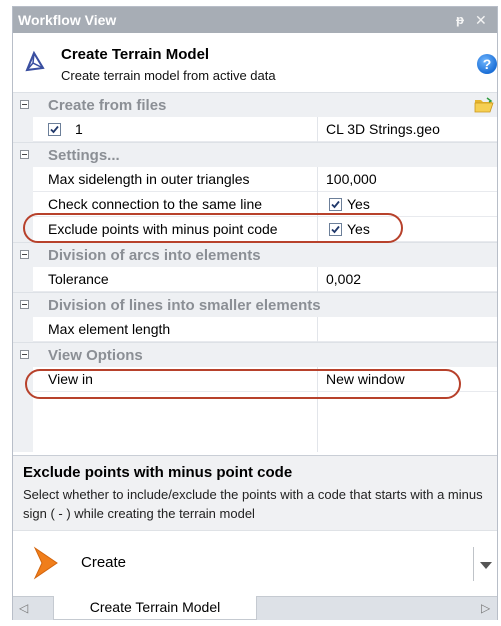  Describe the element at coordinates (23, 608) in the screenshot. I see `scroll-left-icon: ◁` at that location.